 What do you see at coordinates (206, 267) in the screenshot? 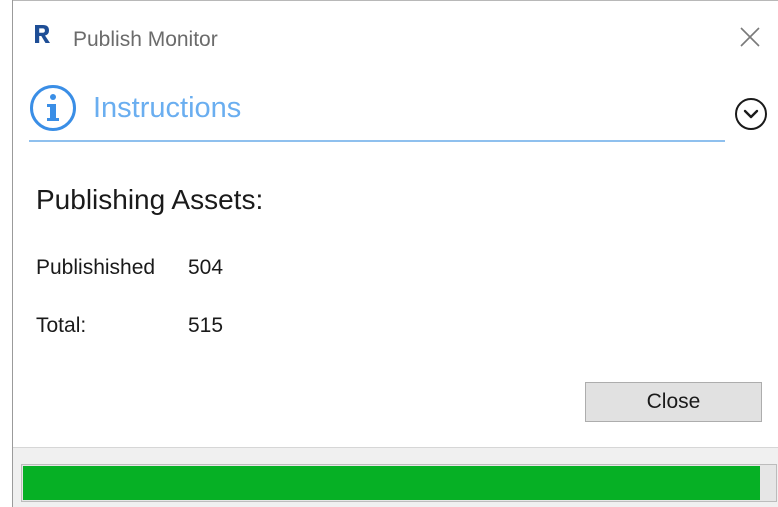
I see `published-value: 504` at bounding box center [206, 267].